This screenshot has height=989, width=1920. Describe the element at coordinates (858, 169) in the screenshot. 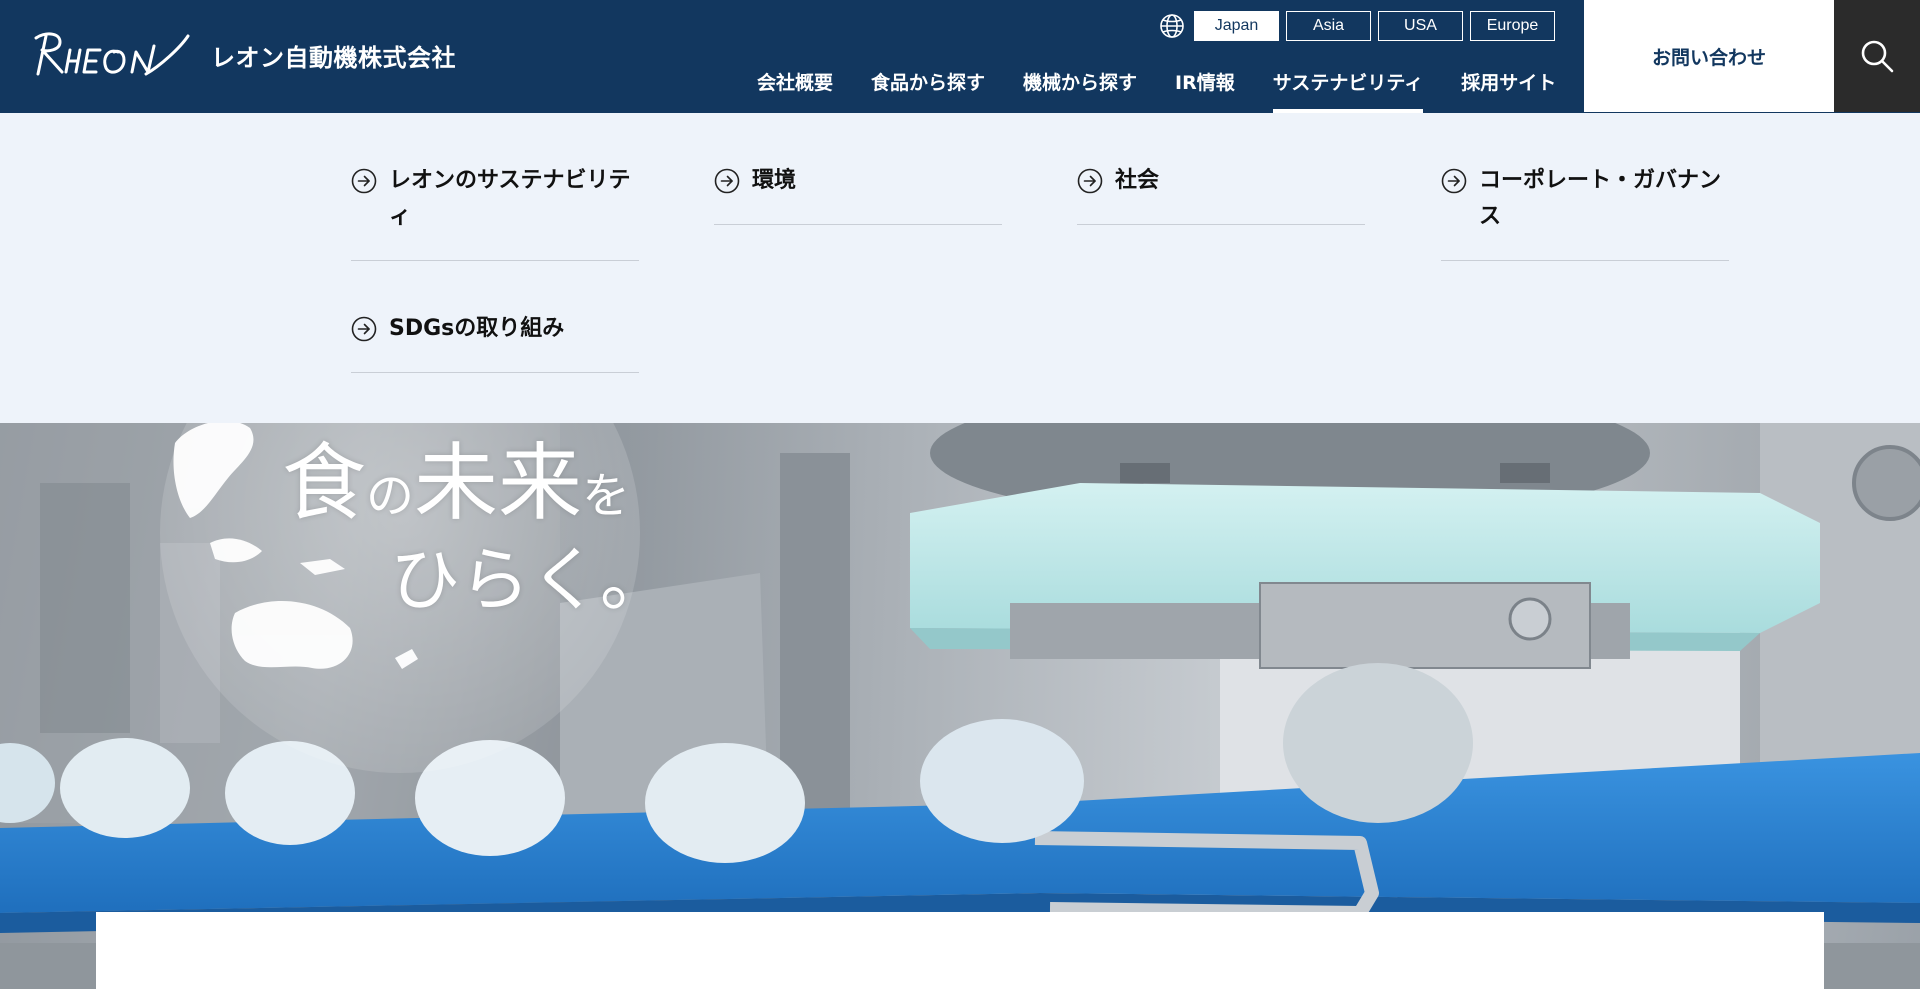

I see `menu-item-environment: 環境` at that location.